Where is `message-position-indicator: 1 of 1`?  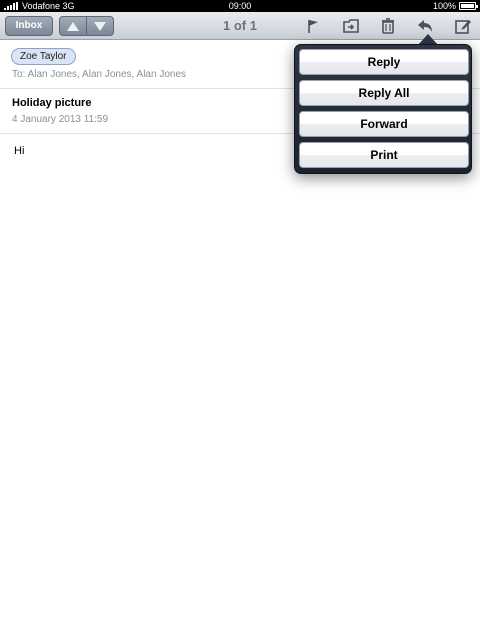
message-position-indicator: 1 of 1 is located at coordinates (240, 25).